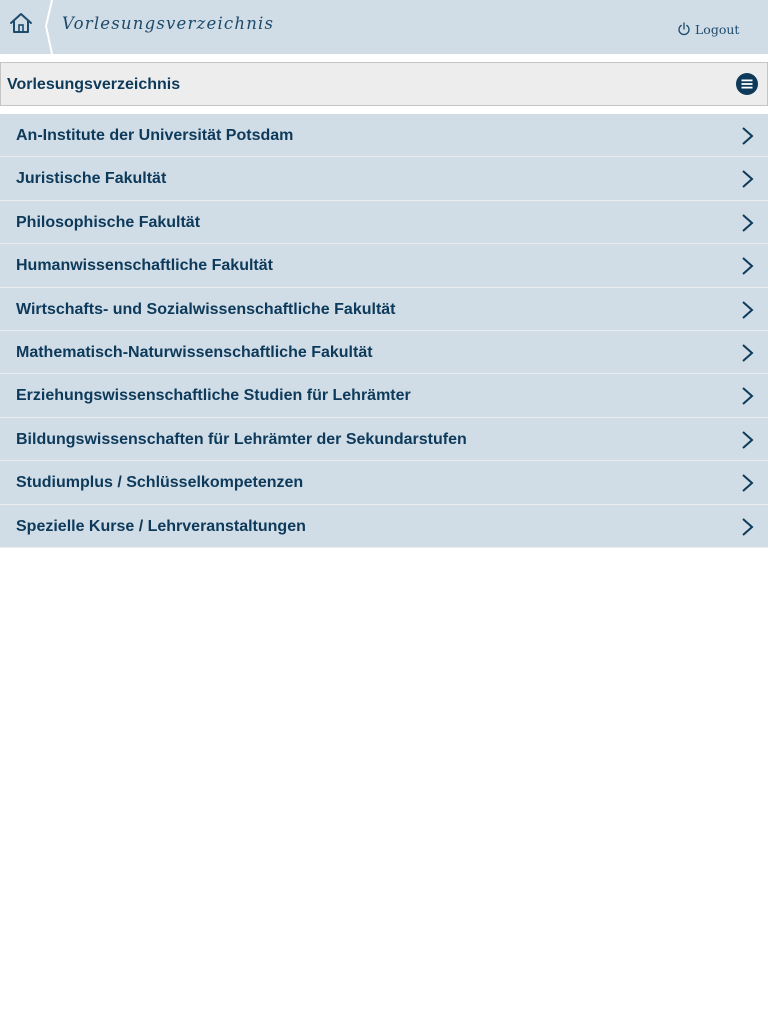 This screenshot has width=768, height=1024. Describe the element at coordinates (384, 266) in the screenshot. I see `list-item-humanwissenschaftliche-fakultaet: Humanwissenschaftliche Fakultät` at that location.